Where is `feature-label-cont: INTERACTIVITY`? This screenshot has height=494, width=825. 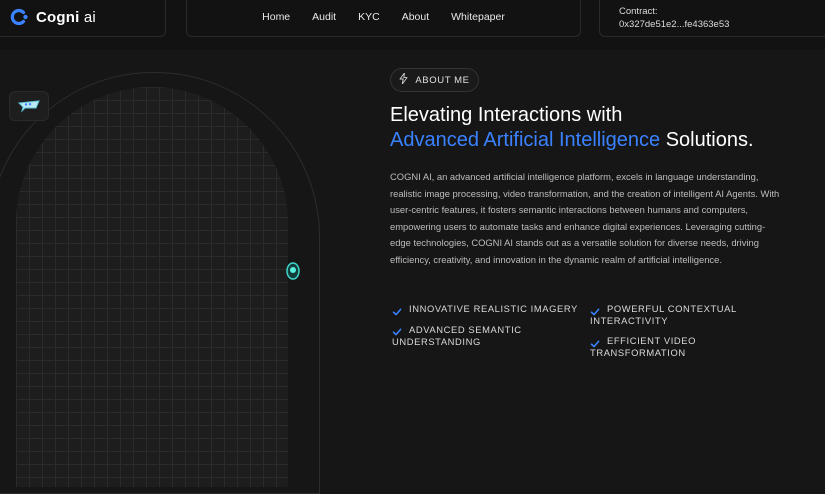
feature-label-cont: INTERACTIVITY is located at coordinates (629, 320).